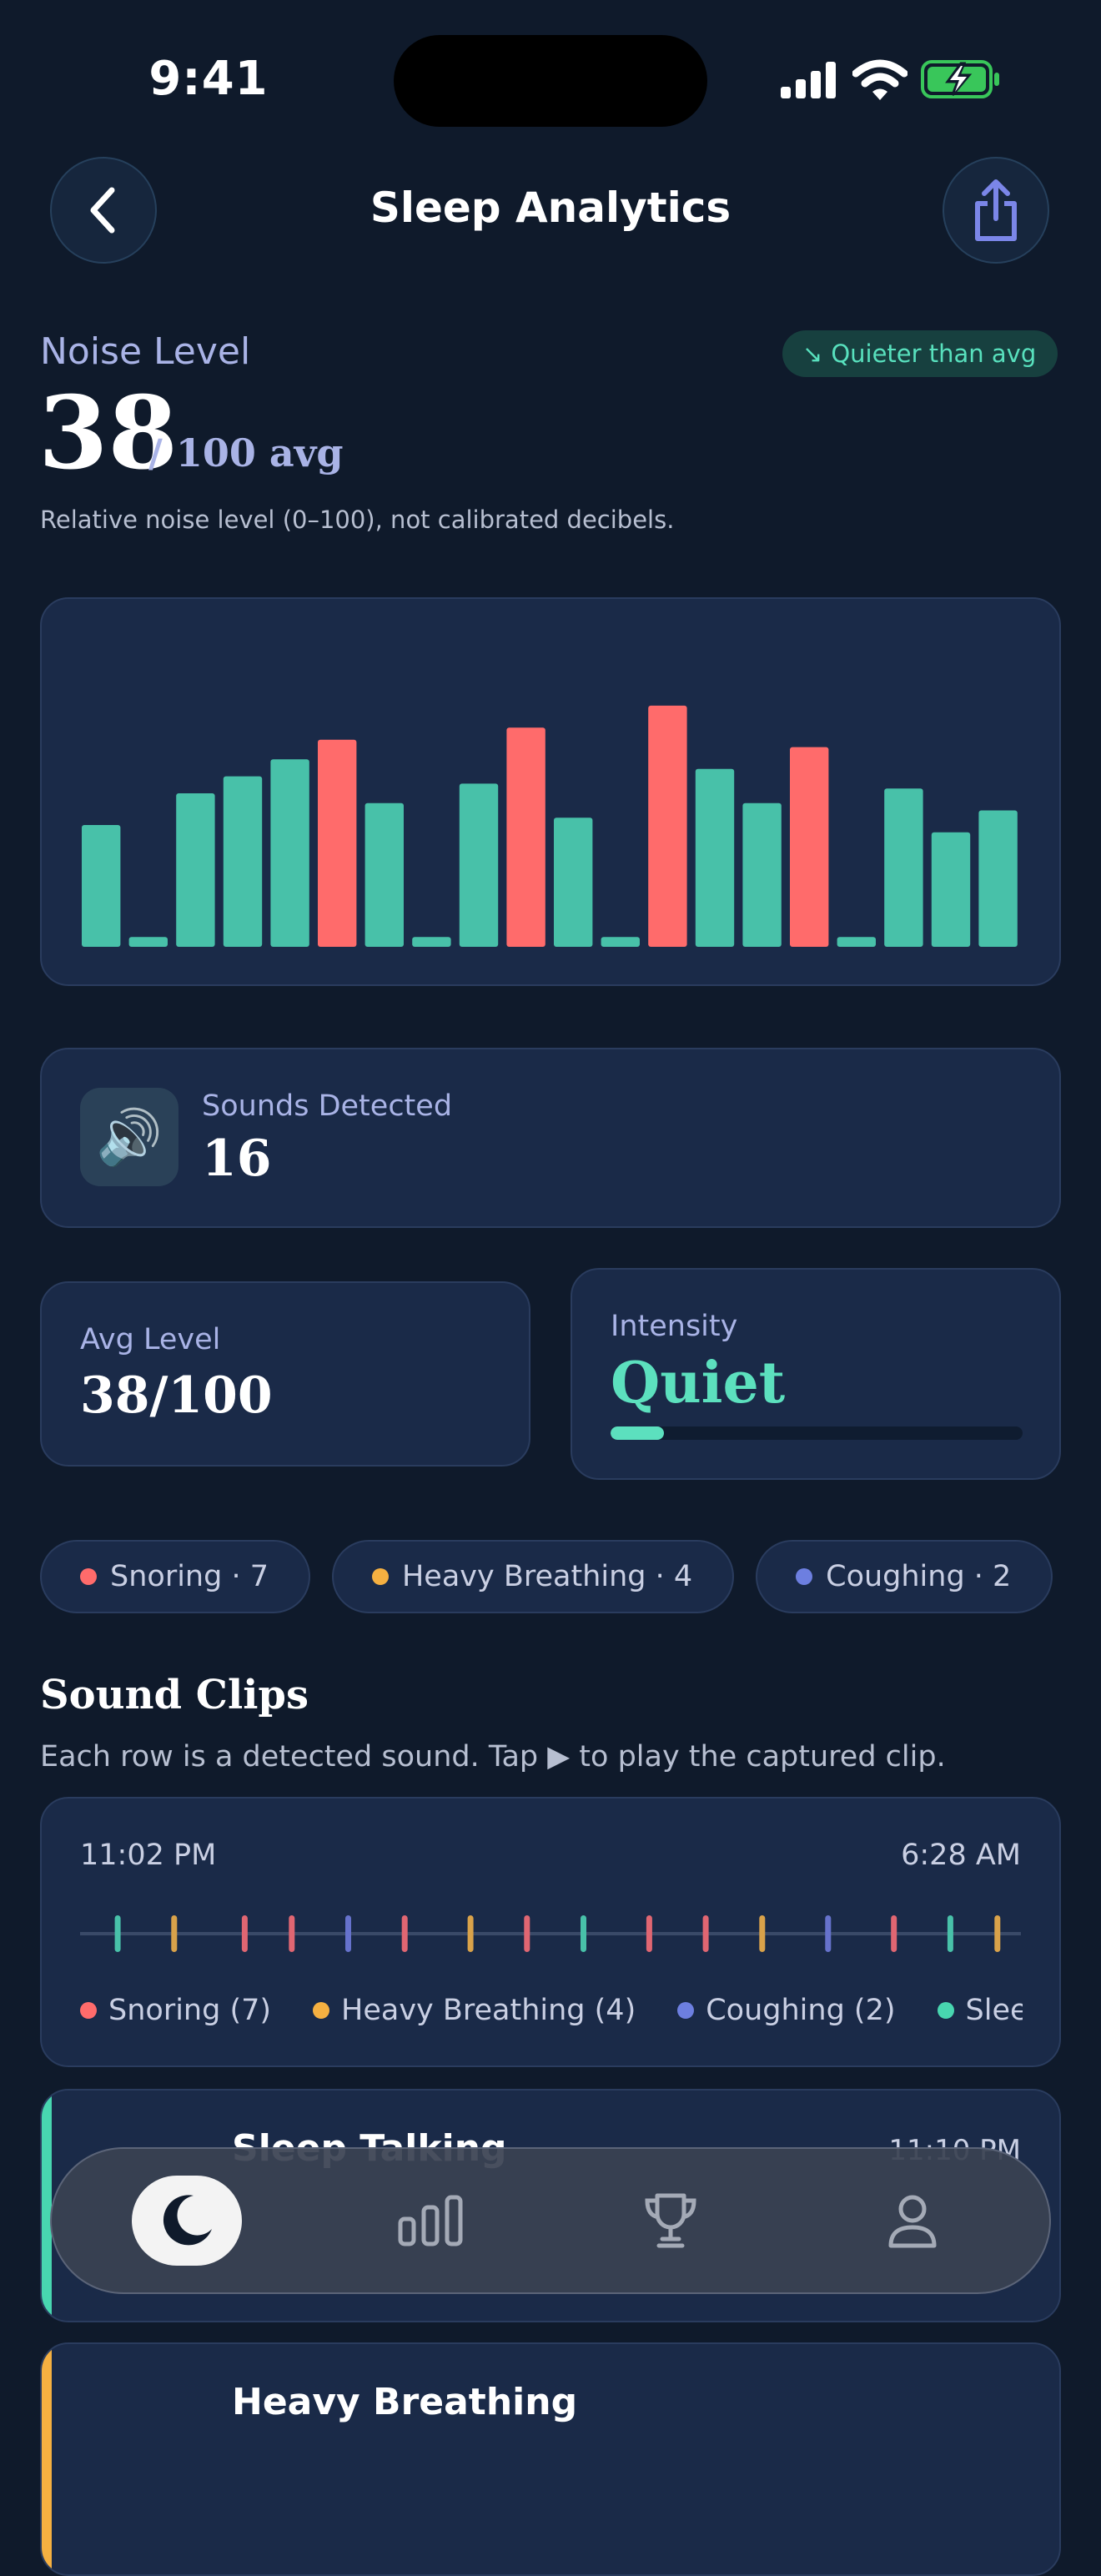 The image size is (1101, 2576). I want to click on person-icon, so click(912, 2221).